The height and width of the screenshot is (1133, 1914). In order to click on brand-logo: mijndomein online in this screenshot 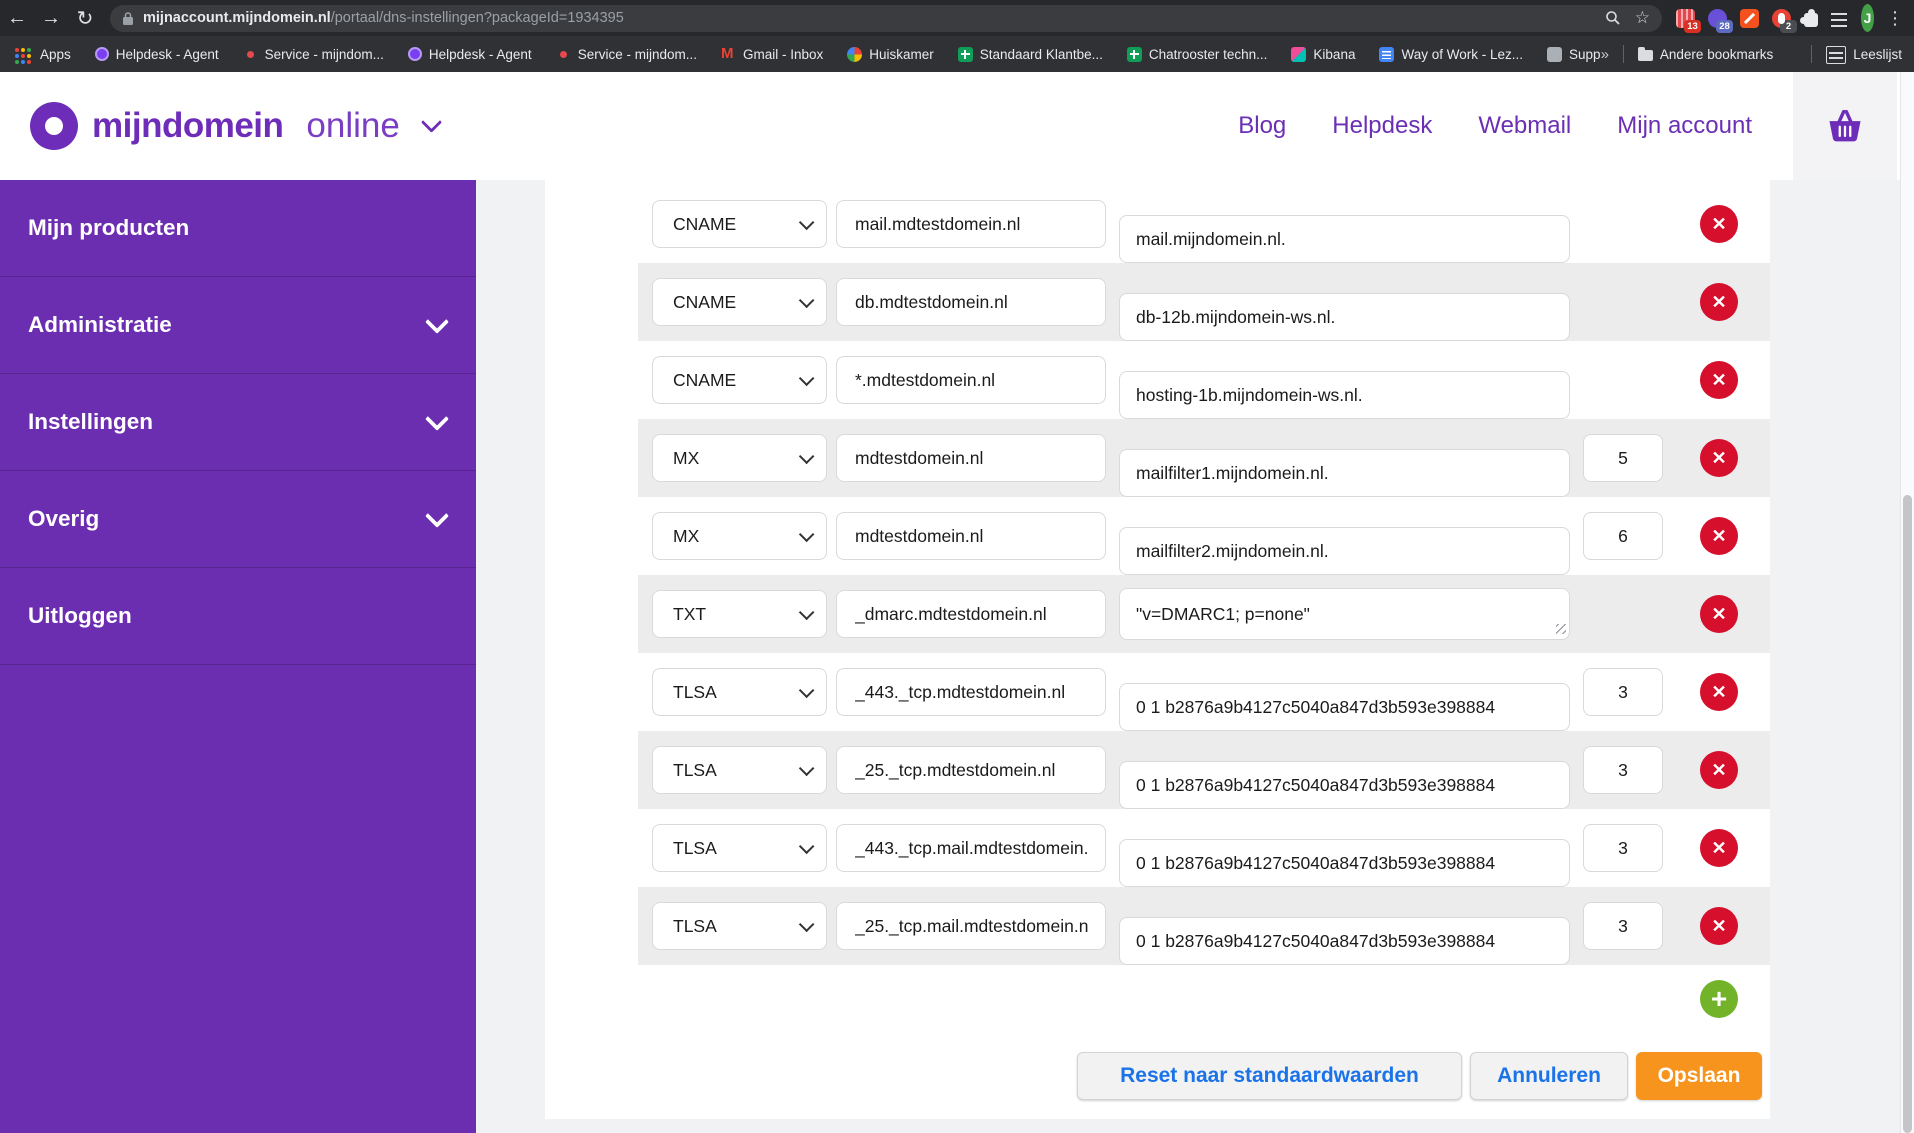, I will do `click(236, 126)`.